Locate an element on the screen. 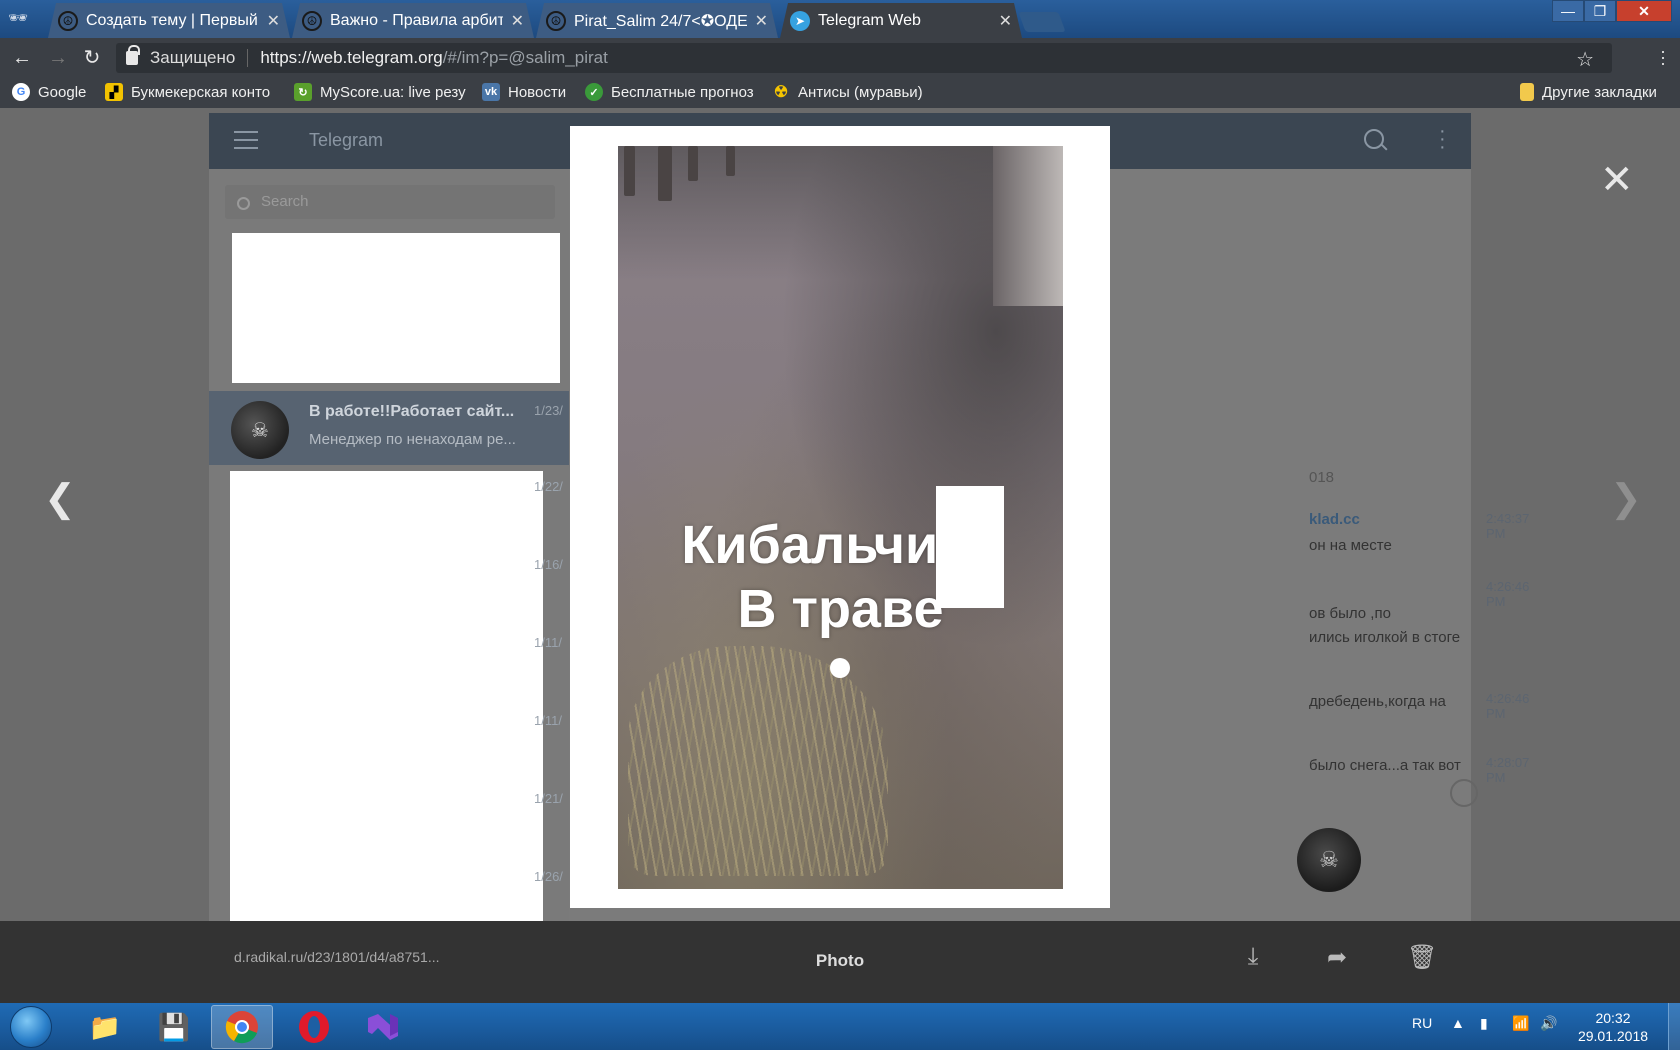  delete-icon: 🗑 is located at coordinates (1422, 958).